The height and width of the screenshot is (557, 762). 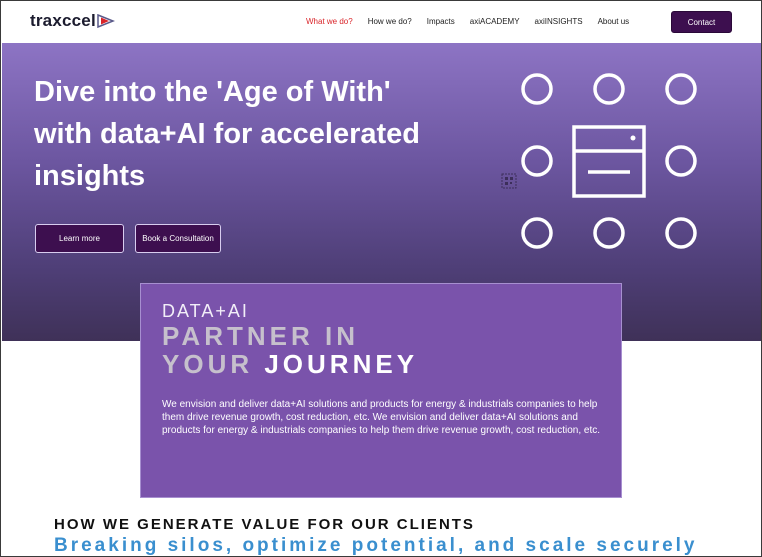 I want to click on nav-item-axiinsights: axiINSIGHTS, so click(x=559, y=21).